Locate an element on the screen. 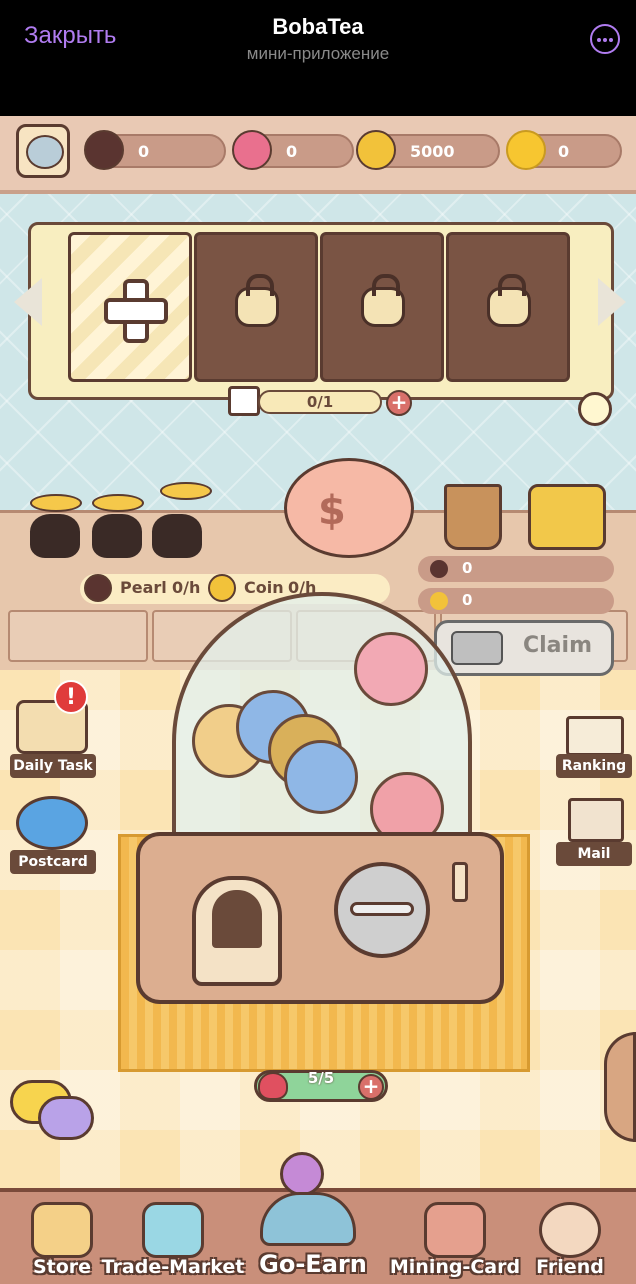 Image resolution: width=636 pixels, height=1284 pixels. nav-trade-market: Trade-Market is located at coordinates (173, 1238).